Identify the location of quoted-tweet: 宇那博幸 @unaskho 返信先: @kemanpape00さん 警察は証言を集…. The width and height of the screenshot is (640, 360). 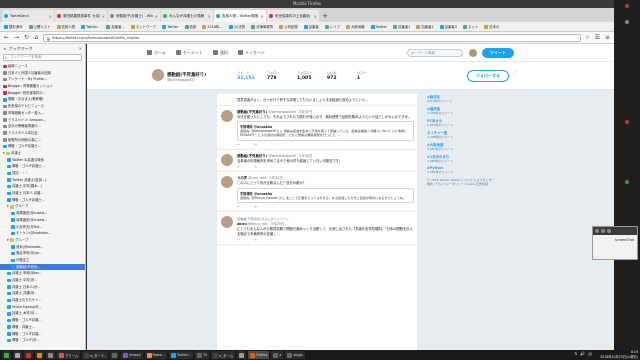
(325, 131).